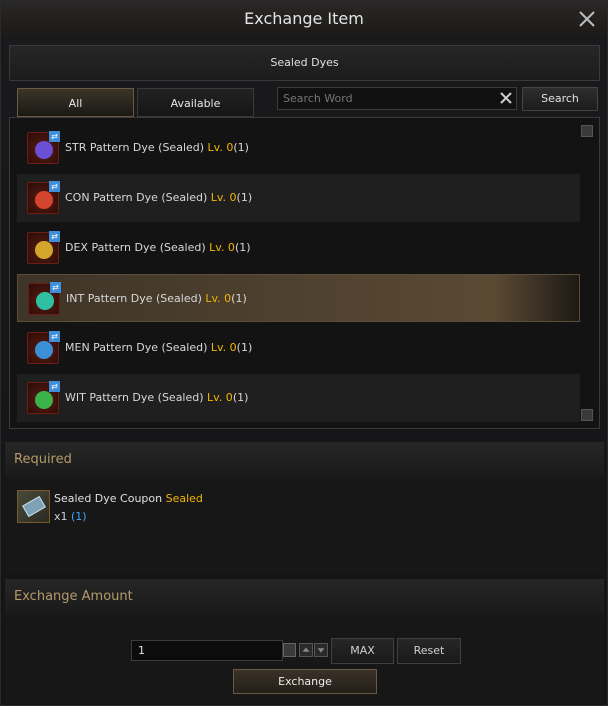 The image size is (608, 706). I want to click on item-name: MEN Pattern Dye (Sealed), so click(136, 347).